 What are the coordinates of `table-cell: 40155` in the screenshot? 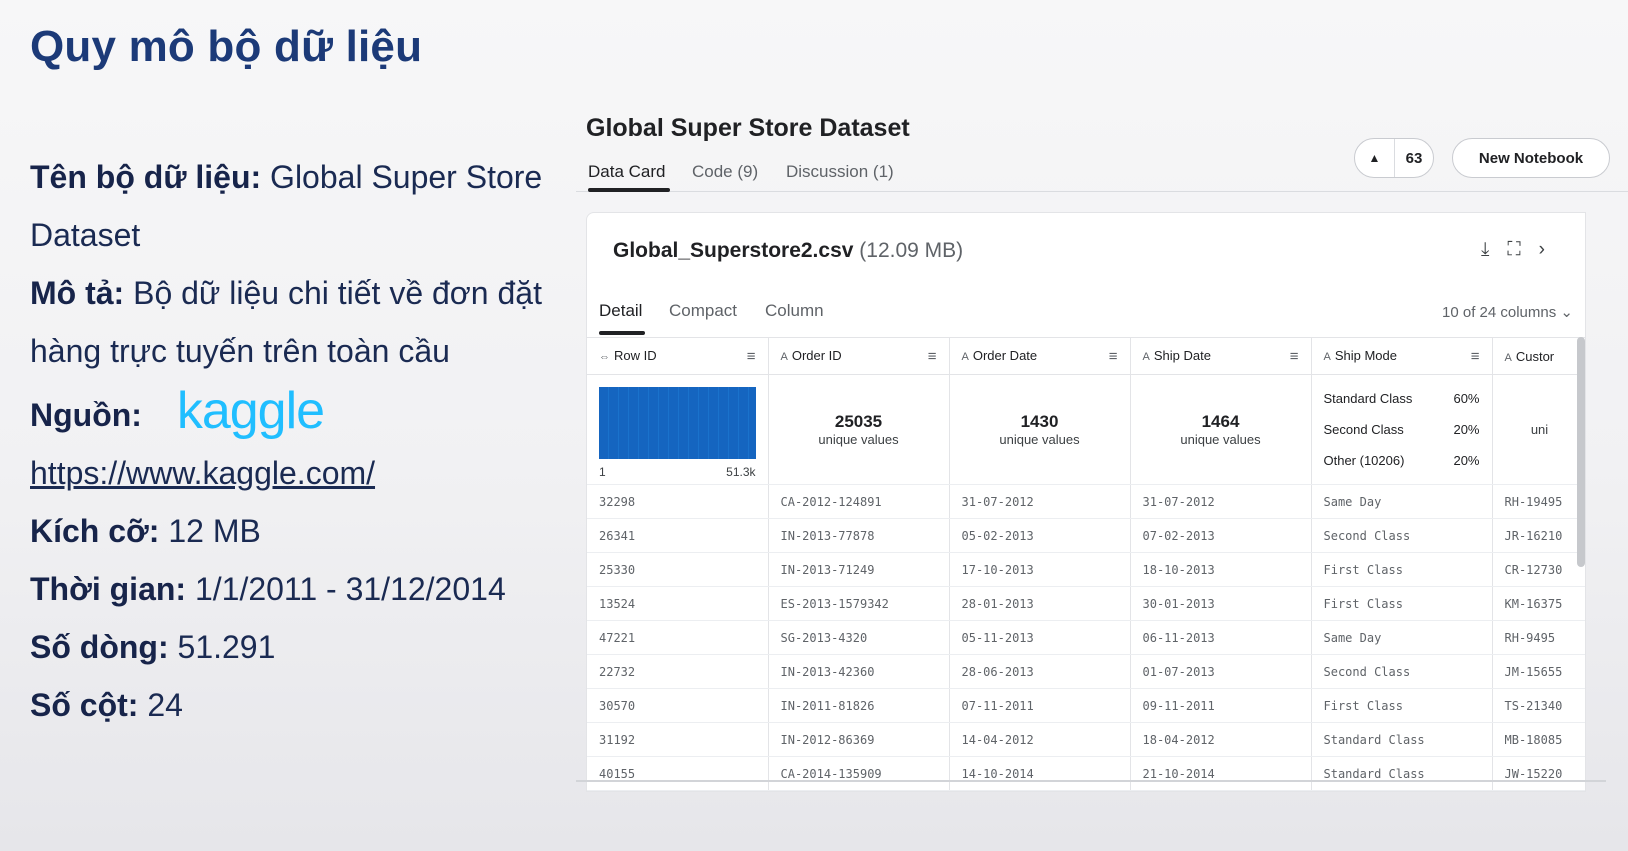 It's located at (678, 773).